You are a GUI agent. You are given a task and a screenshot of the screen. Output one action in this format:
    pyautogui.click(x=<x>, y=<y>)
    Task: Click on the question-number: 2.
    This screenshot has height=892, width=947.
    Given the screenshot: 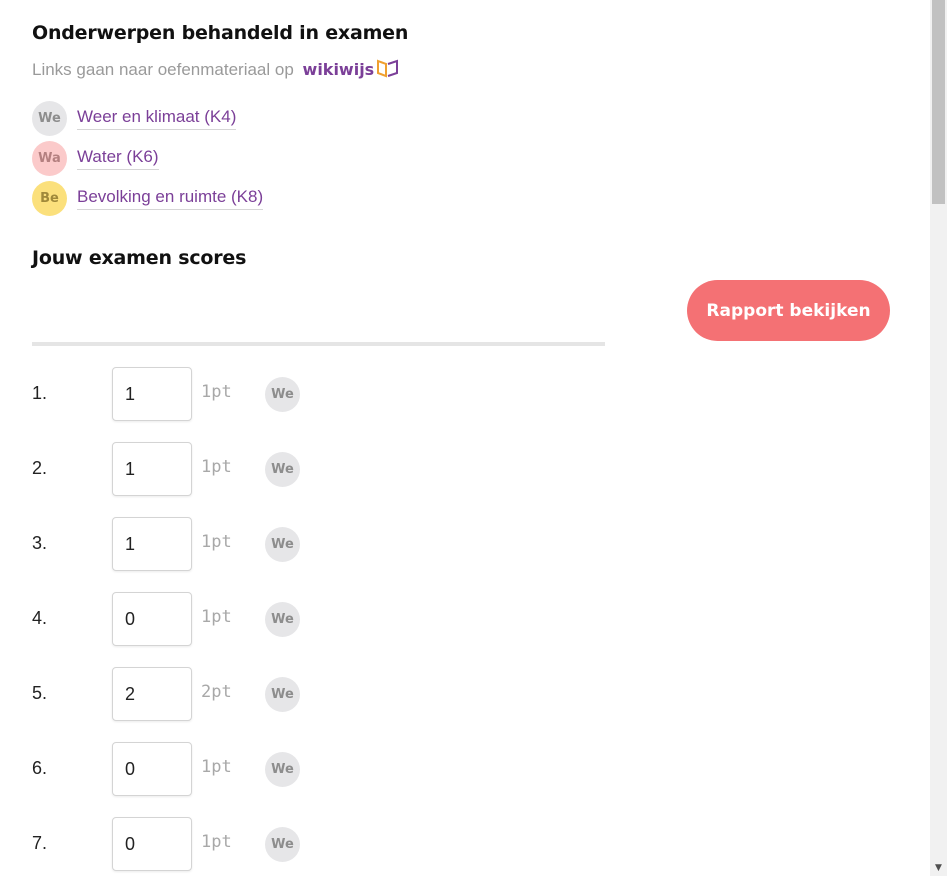 What is the action you would take?
    pyautogui.click(x=40, y=468)
    